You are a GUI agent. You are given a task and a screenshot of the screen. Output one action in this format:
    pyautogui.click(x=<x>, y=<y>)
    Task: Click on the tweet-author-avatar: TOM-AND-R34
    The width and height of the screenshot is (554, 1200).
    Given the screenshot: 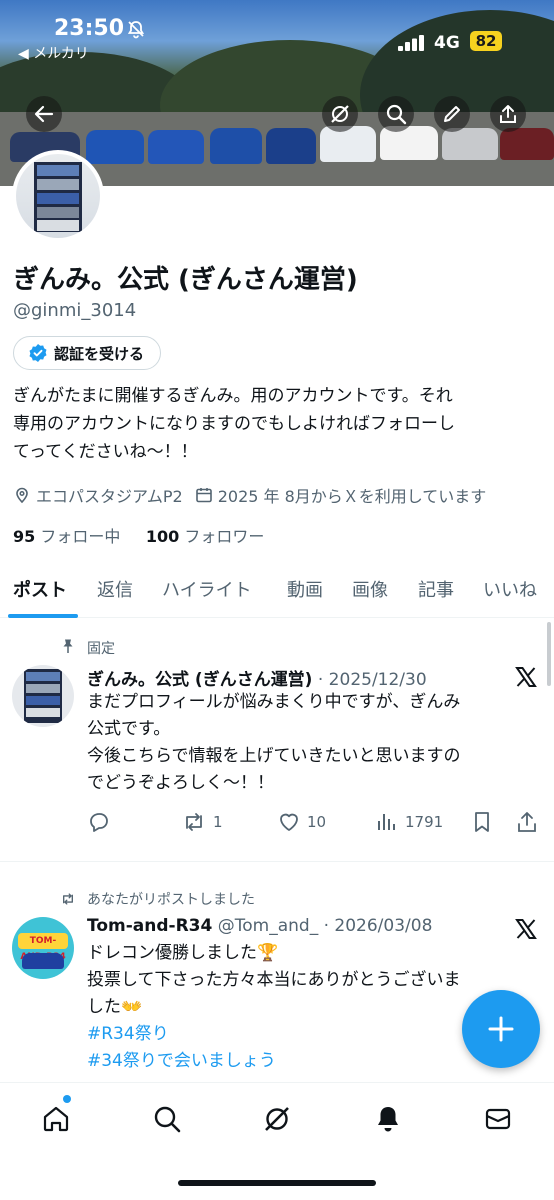 What is the action you would take?
    pyautogui.click(x=43, y=948)
    